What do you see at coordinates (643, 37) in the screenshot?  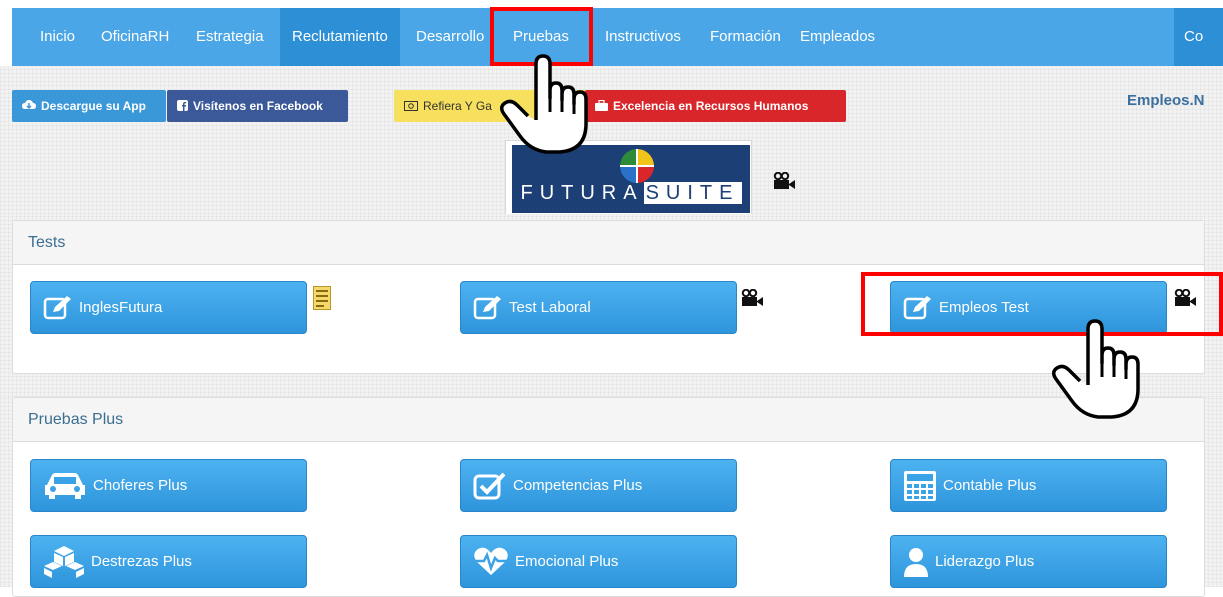 I see `nav-instructivos: Instructivos` at bounding box center [643, 37].